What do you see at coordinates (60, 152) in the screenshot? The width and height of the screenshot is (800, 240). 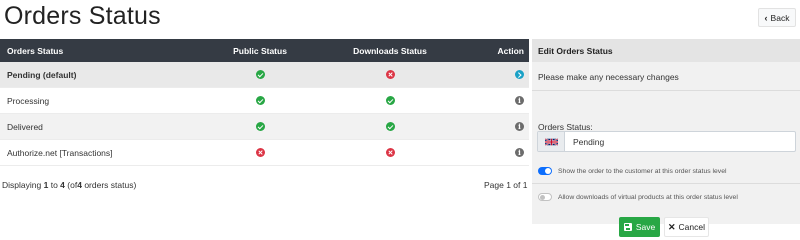 I see `status-name-cell: Authorize.net [Transactions]` at bounding box center [60, 152].